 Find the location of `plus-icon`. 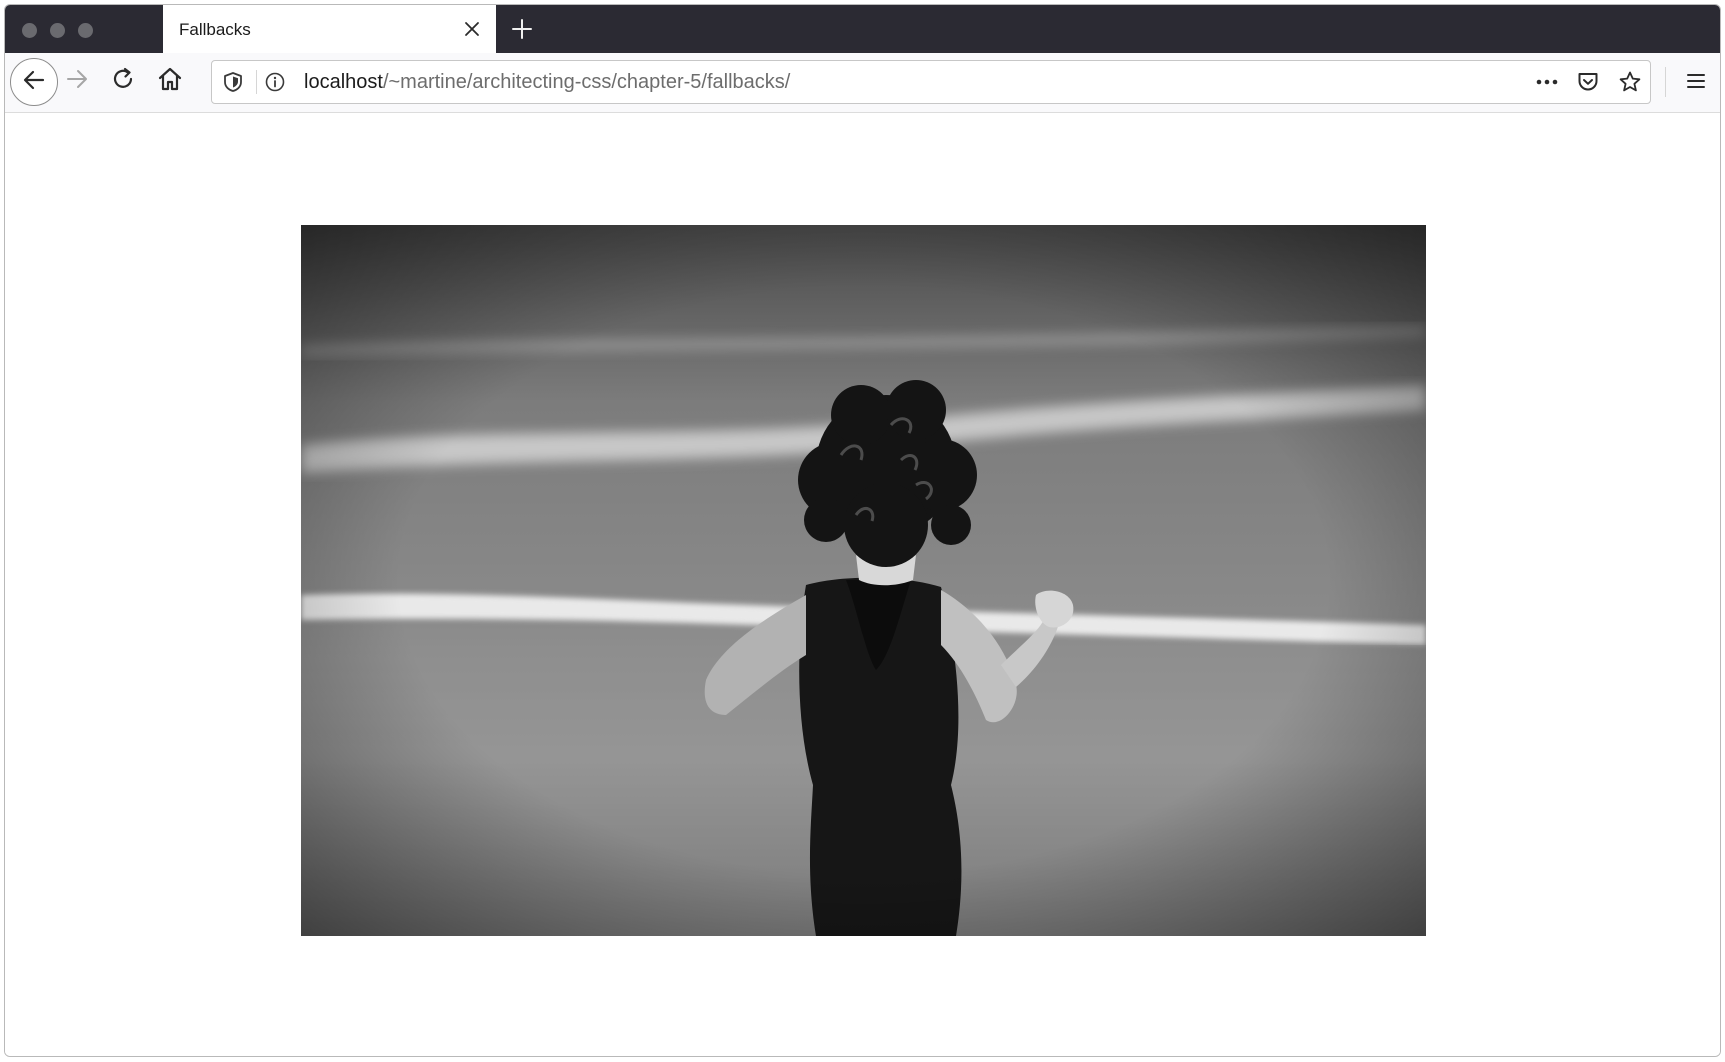

plus-icon is located at coordinates (522, 29).